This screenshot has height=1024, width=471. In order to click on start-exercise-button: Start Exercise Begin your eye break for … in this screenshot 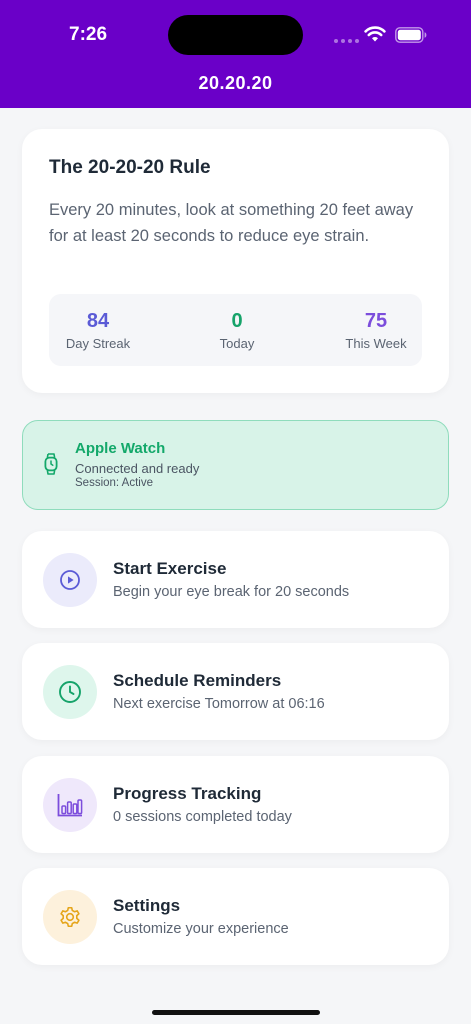, I will do `click(235, 579)`.